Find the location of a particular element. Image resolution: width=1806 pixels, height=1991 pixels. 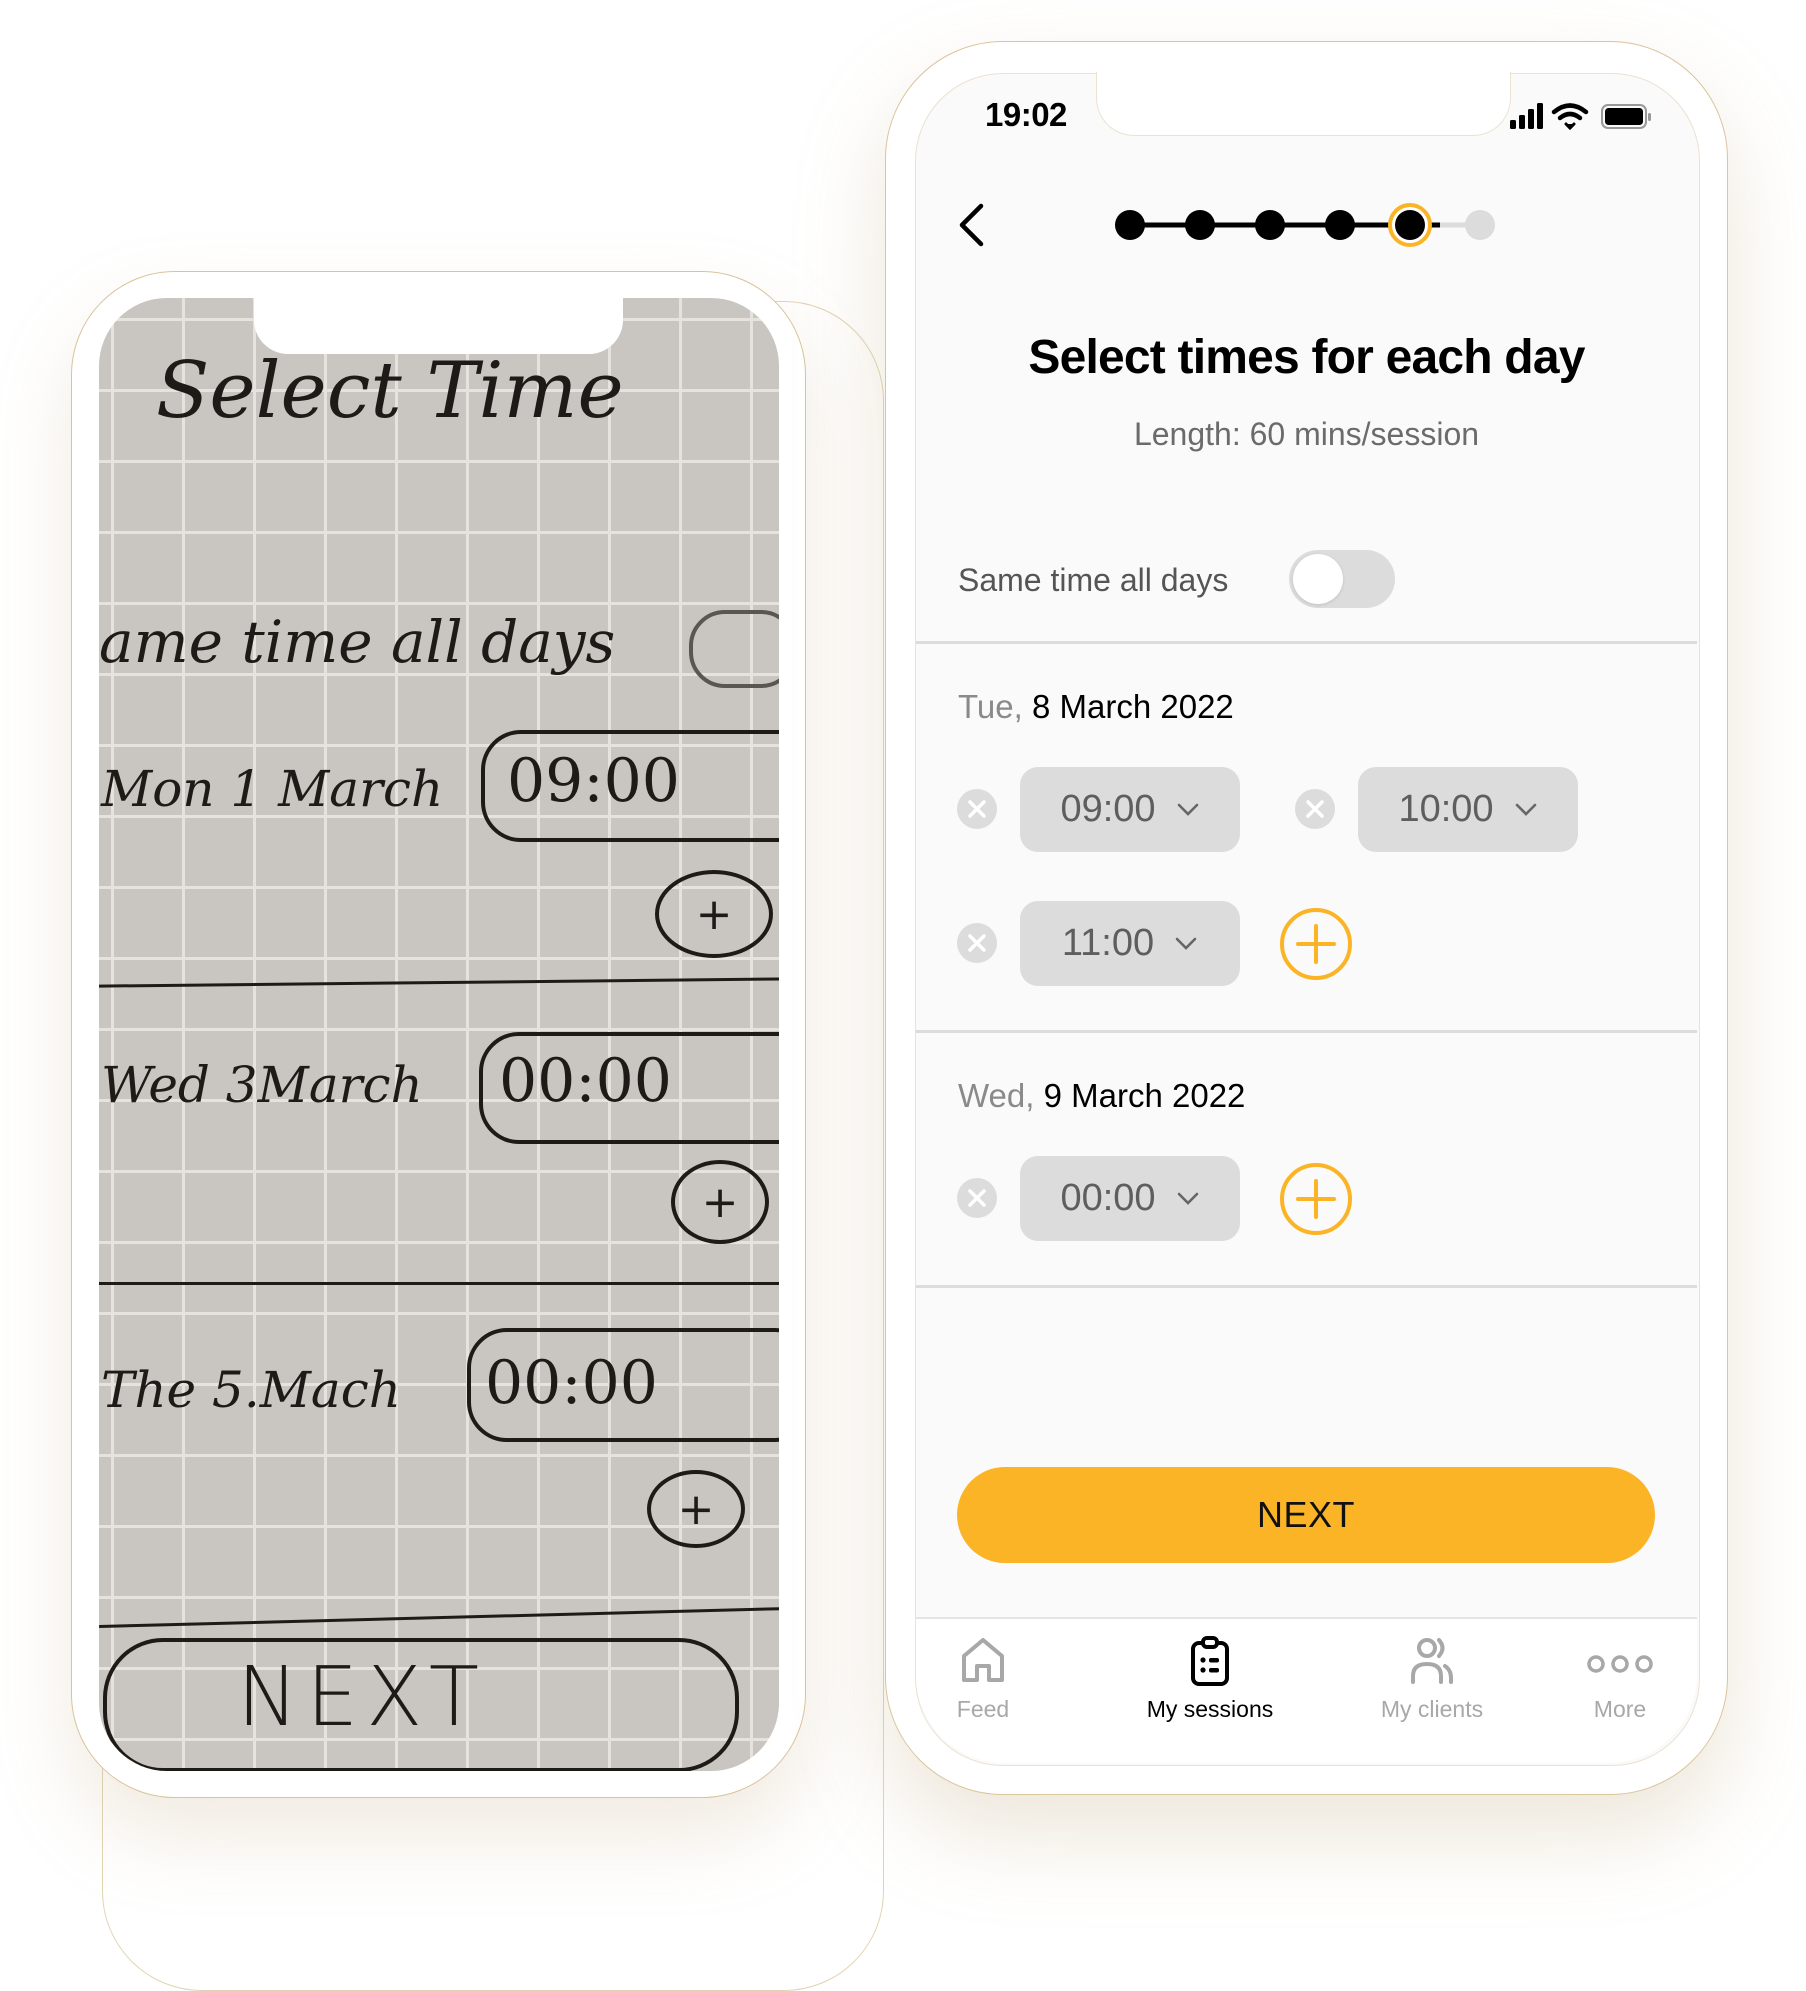

tab-my-sessions: My sessions is located at coordinates (1210, 1678).